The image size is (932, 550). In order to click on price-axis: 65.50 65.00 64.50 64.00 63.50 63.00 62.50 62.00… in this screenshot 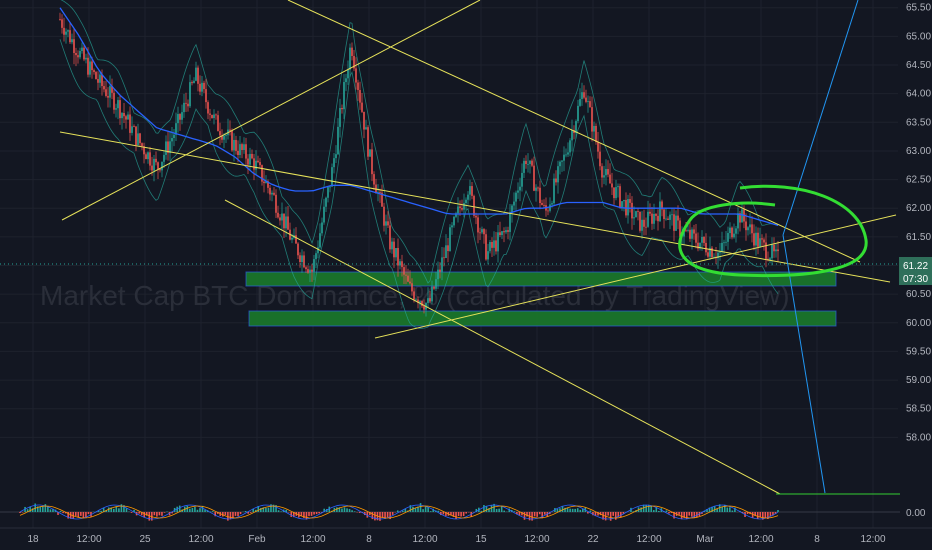, I will do `click(918, 223)`.